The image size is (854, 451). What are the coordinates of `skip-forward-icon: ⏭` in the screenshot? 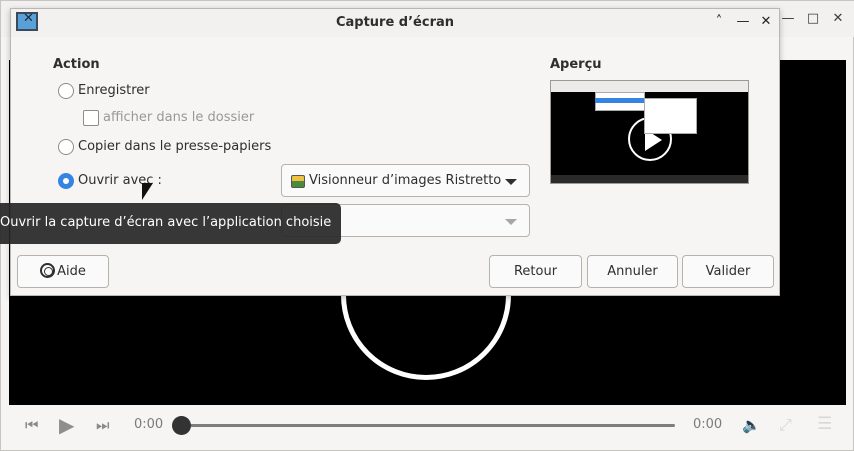 It's located at (103, 425).